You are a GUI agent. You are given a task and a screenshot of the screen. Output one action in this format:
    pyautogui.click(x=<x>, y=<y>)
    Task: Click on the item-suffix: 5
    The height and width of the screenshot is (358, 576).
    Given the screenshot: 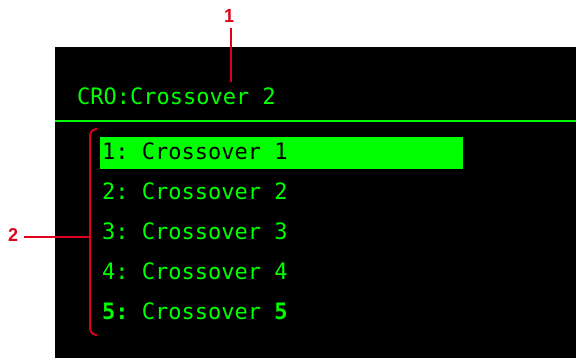 What is the action you would take?
    pyautogui.click(x=281, y=312)
    